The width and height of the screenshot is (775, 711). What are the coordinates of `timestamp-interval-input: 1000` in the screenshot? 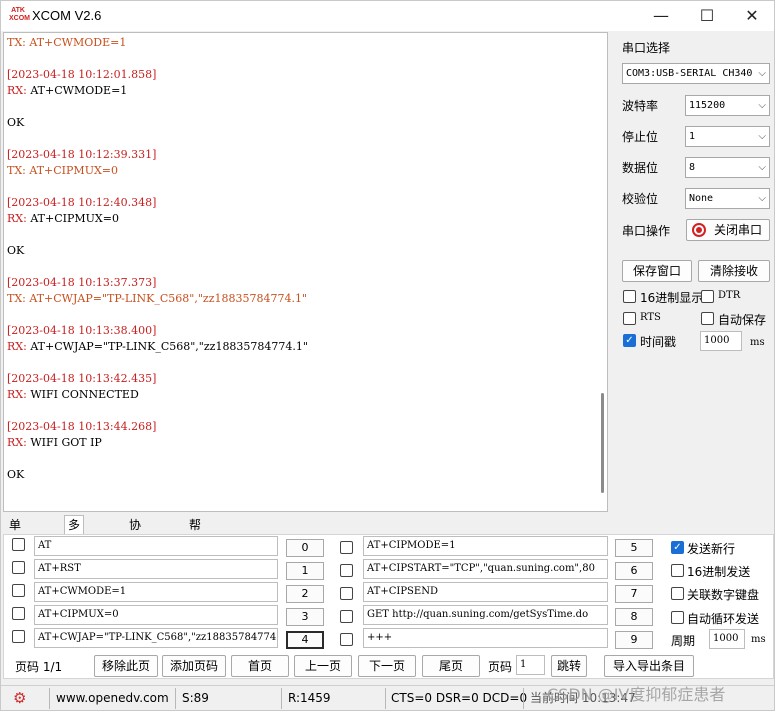 It's located at (721, 341).